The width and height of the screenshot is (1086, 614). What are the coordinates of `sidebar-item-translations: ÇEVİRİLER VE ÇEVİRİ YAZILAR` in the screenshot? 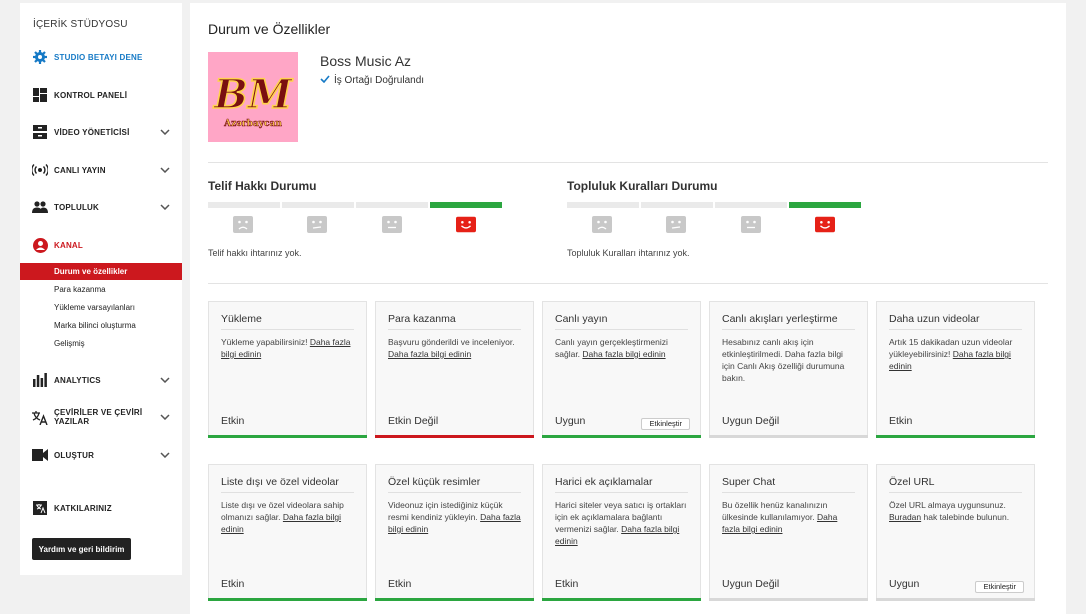 It's located at (101, 417).